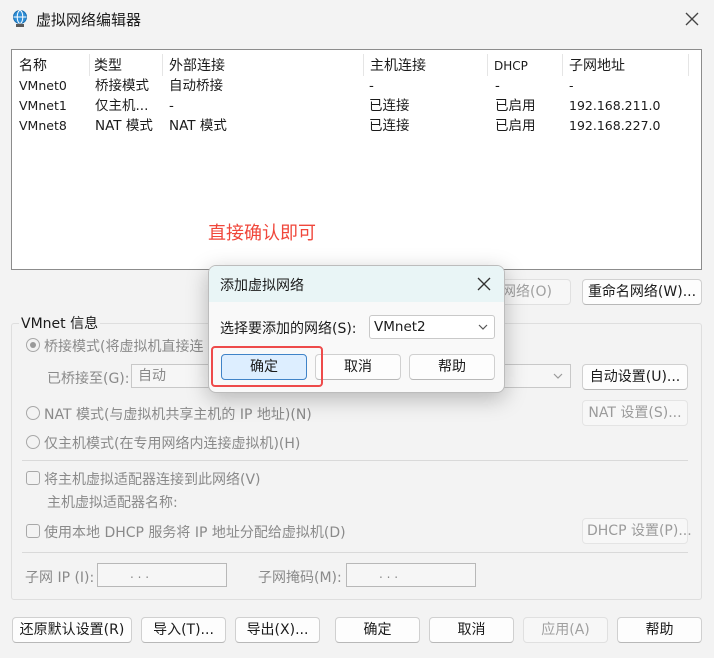 The image size is (714, 658). Describe the element at coordinates (178, 415) in the screenshot. I see `nat-radio-label: NAT 模式(与虚拟机共享主机的 IP 地址)(N)` at that location.